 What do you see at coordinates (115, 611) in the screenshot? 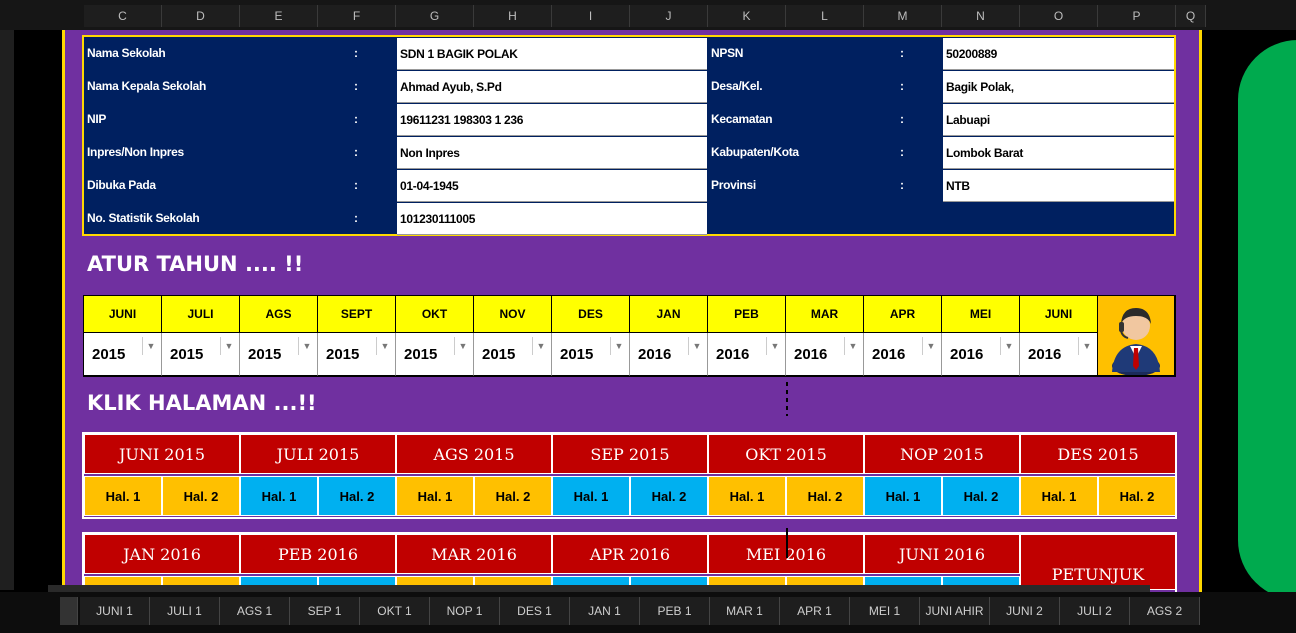
I see `sheet-tab: JUNI 1` at bounding box center [115, 611].